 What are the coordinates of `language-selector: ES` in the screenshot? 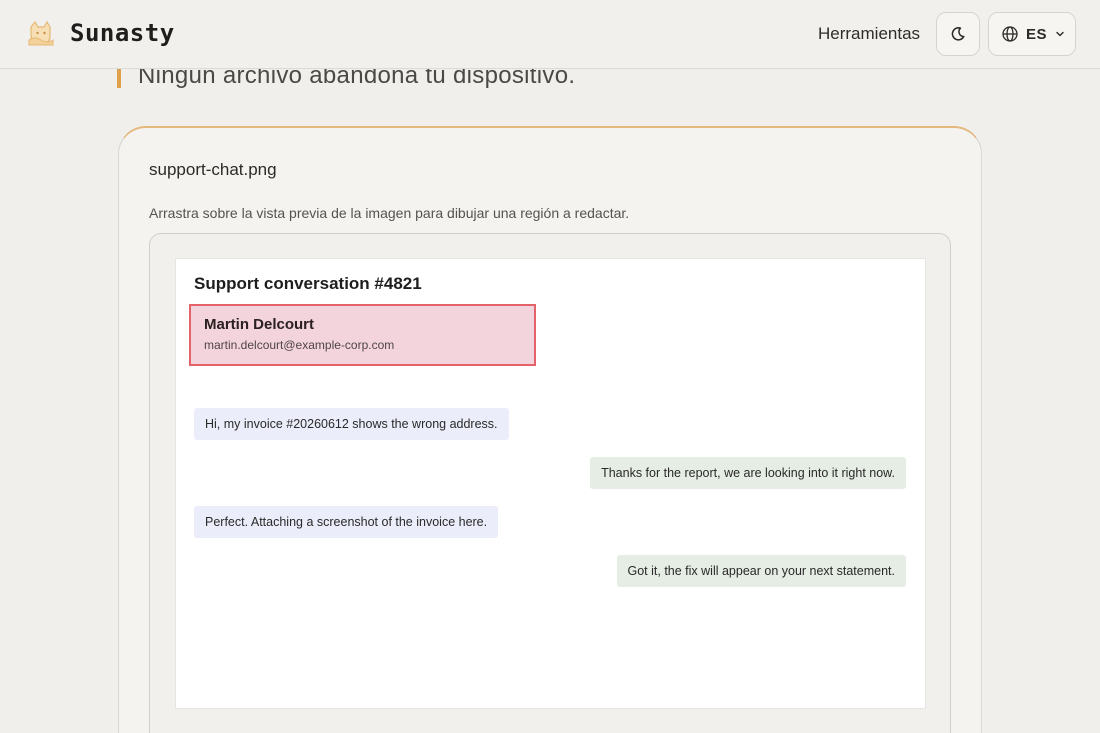 It's located at (1032, 34).